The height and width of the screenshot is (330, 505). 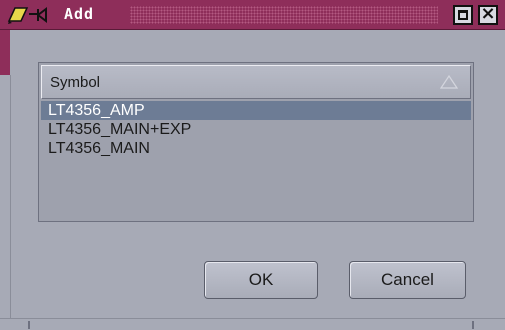 I want to click on cancel-button: Cancel, so click(x=407, y=280).